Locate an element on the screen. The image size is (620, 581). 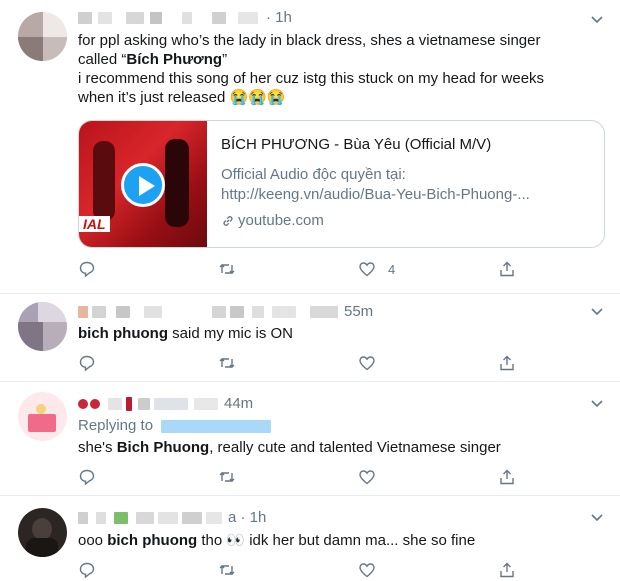
video-thumbnail: IAL is located at coordinates (143, 184).